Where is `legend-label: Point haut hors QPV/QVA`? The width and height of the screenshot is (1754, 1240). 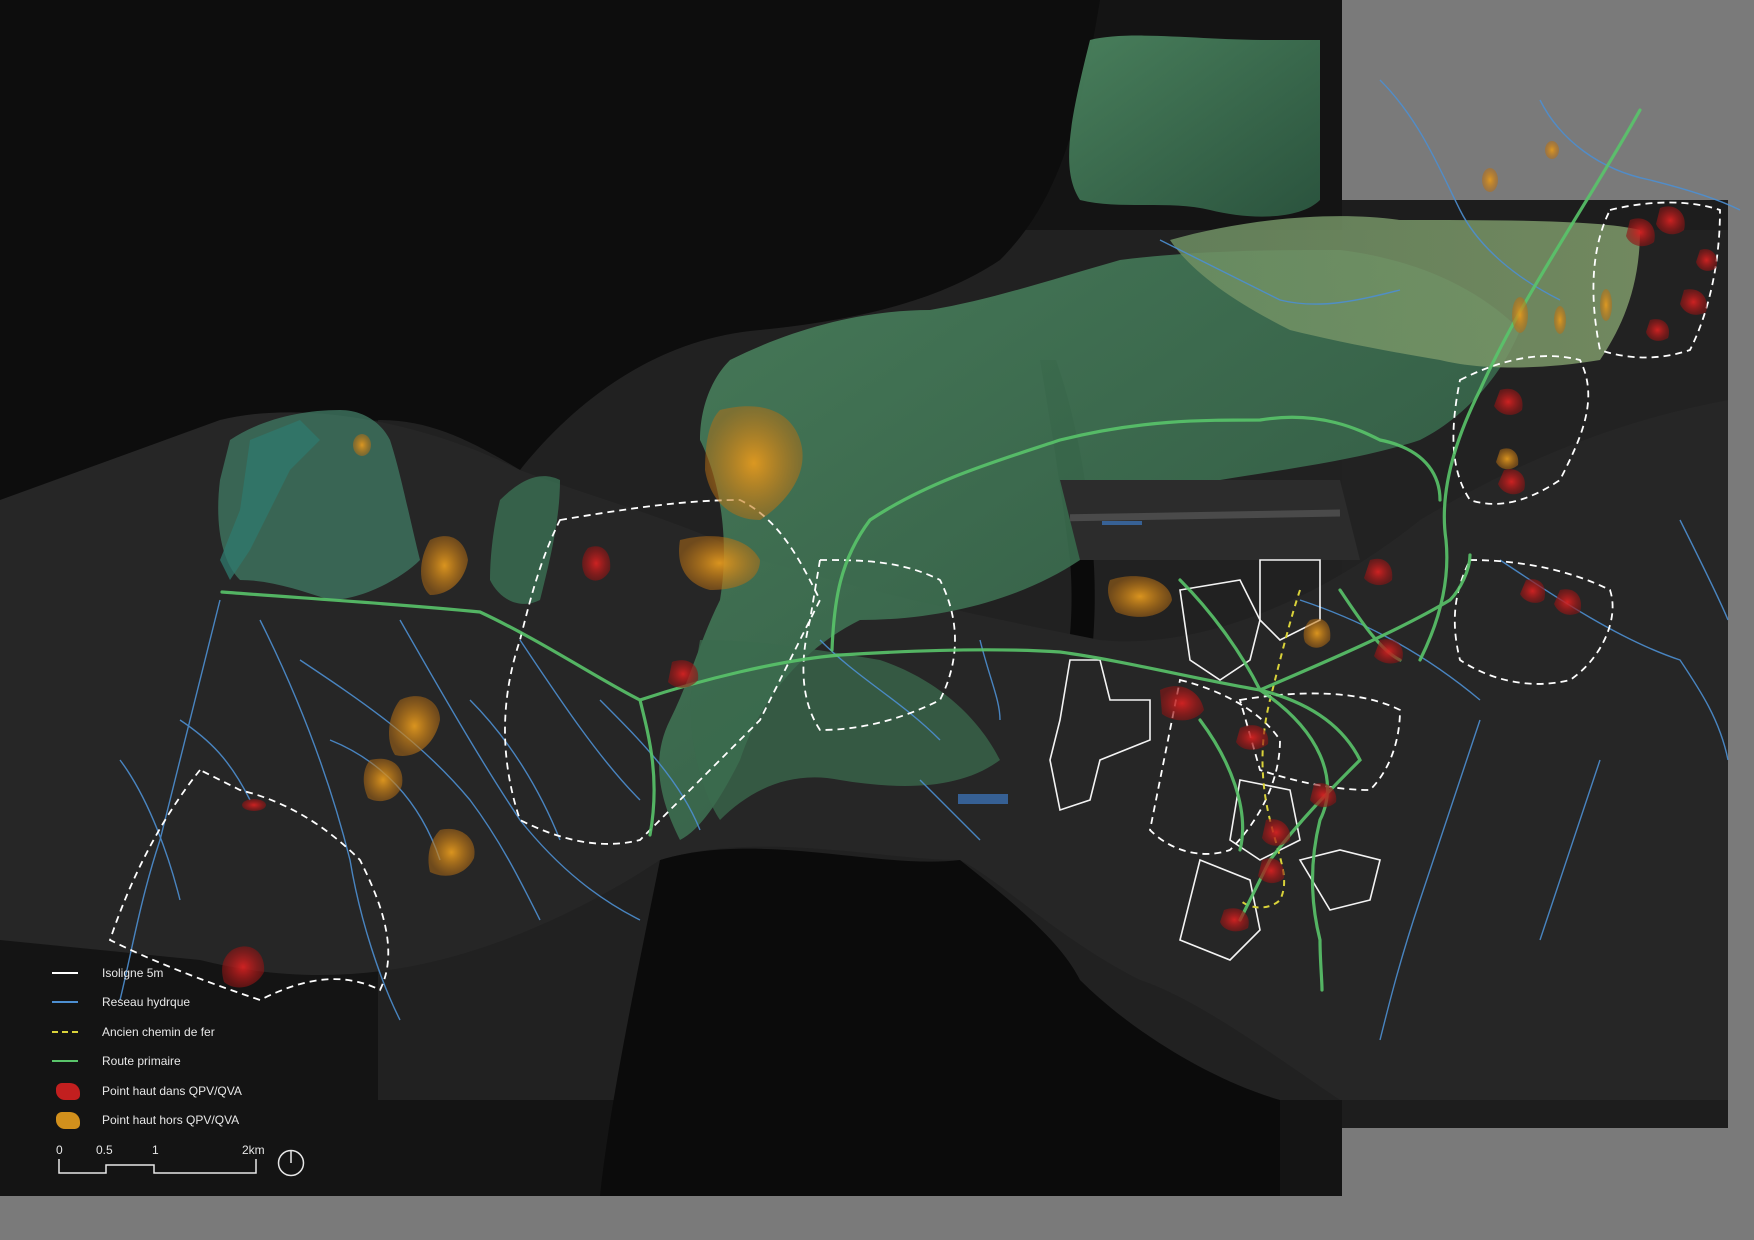 legend-label: Point haut hors QPV/QVA is located at coordinates (171, 1120).